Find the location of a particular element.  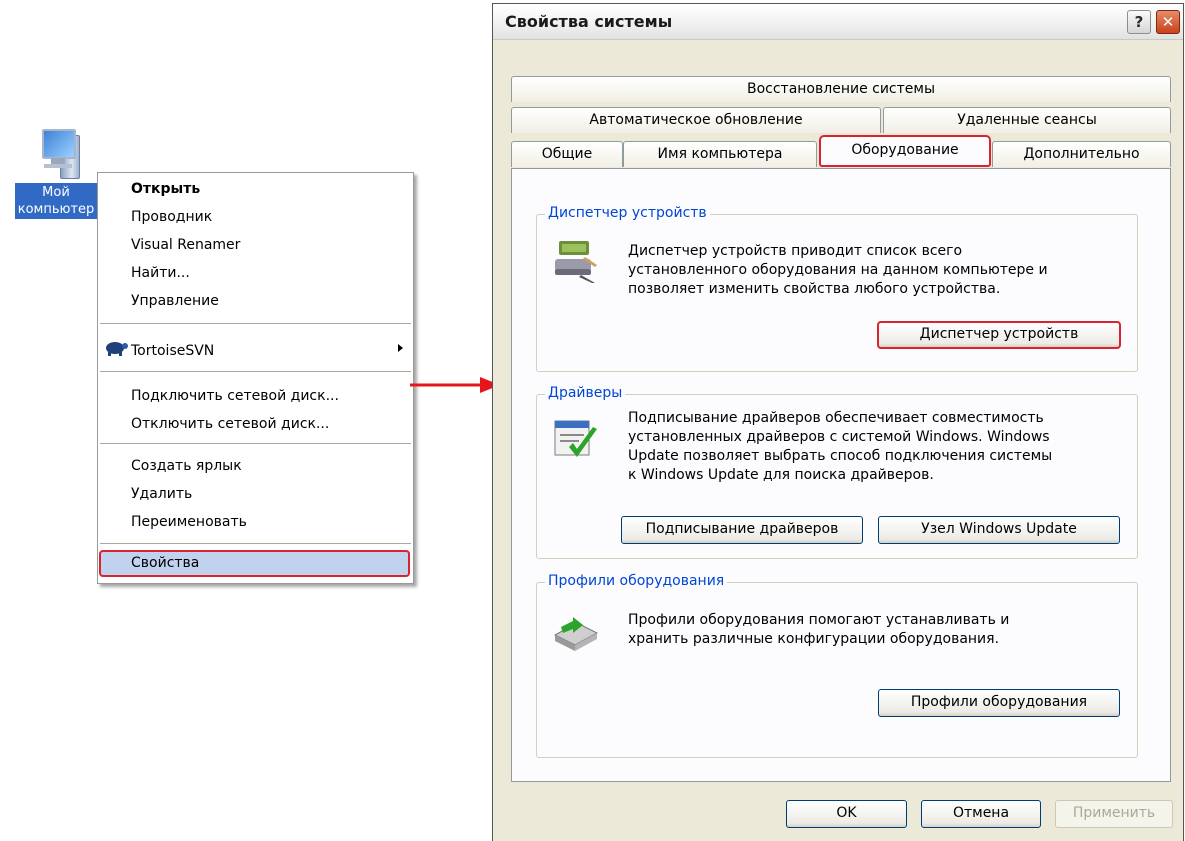

tab-advanced: Дополнительно is located at coordinates (1081, 154).